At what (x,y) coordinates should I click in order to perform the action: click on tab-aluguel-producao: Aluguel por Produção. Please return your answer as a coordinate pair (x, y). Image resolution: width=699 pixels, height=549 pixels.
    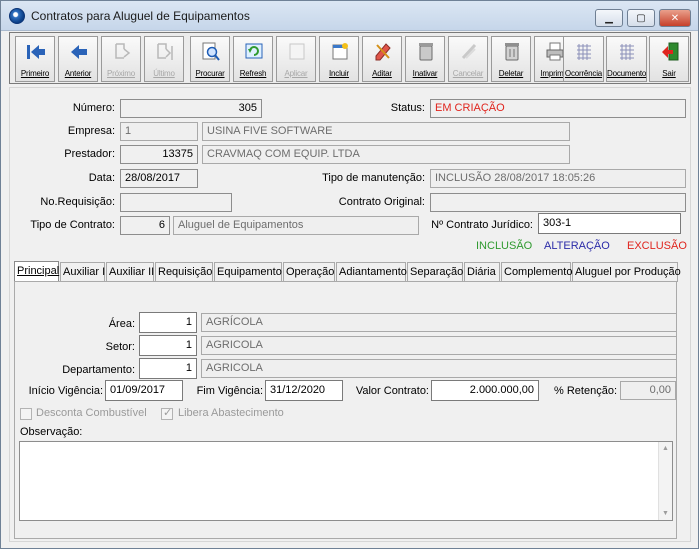
    Looking at the image, I should click on (626, 272).